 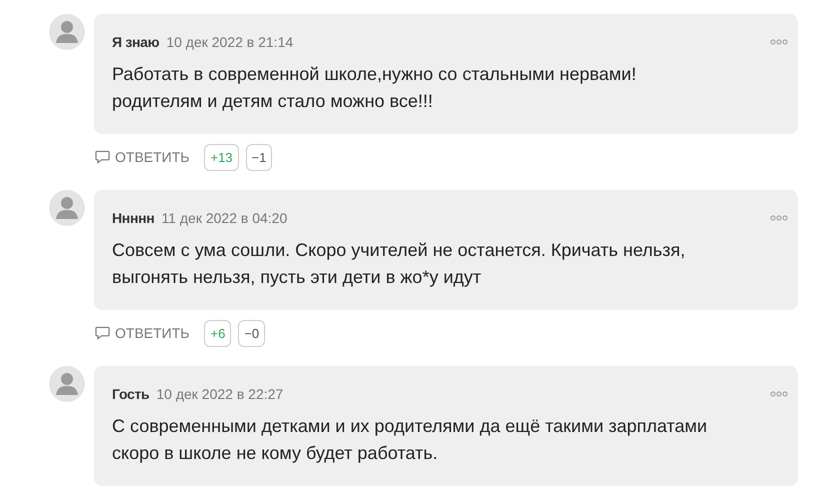 What do you see at coordinates (221, 157) in the screenshot?
I see `upvote-button: +13` at bounding box center [221, 157].